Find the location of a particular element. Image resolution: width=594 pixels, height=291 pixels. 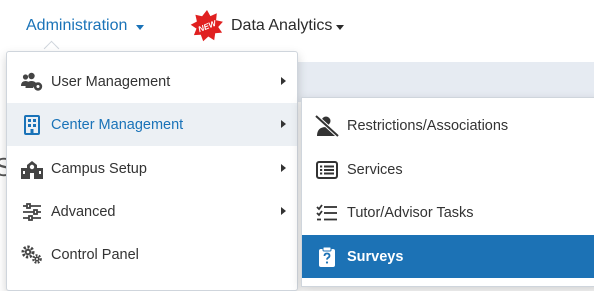

submenu-item-label: Tutor/Advisor Tasks is located at coordinates (410, 212).